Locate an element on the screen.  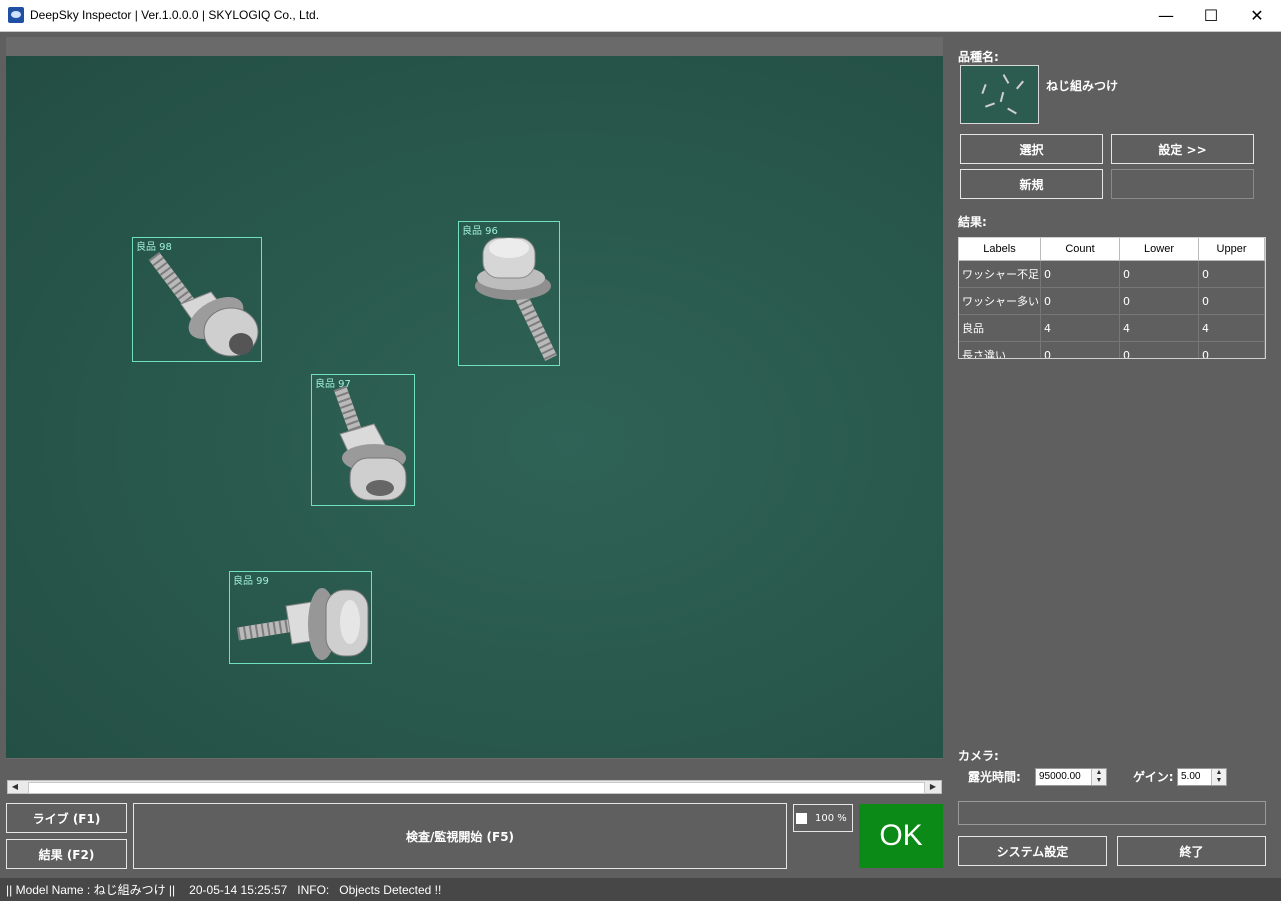
system-settings-button: システム設定 is located at coordinates (1032, 851).